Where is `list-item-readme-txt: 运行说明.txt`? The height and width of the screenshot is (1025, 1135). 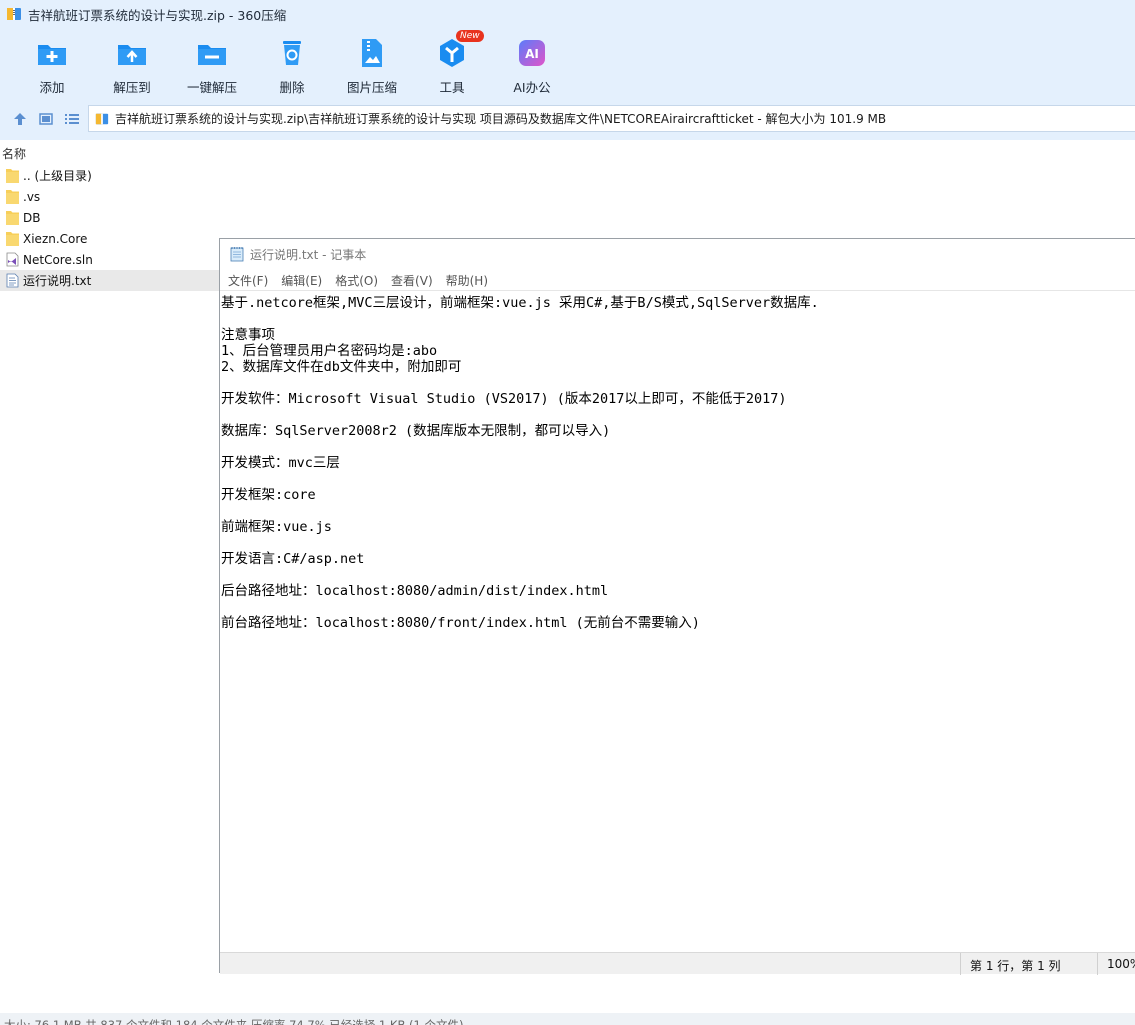
list-item-readme-txt: 运行说明.txt is located at coordinates (109, 280).